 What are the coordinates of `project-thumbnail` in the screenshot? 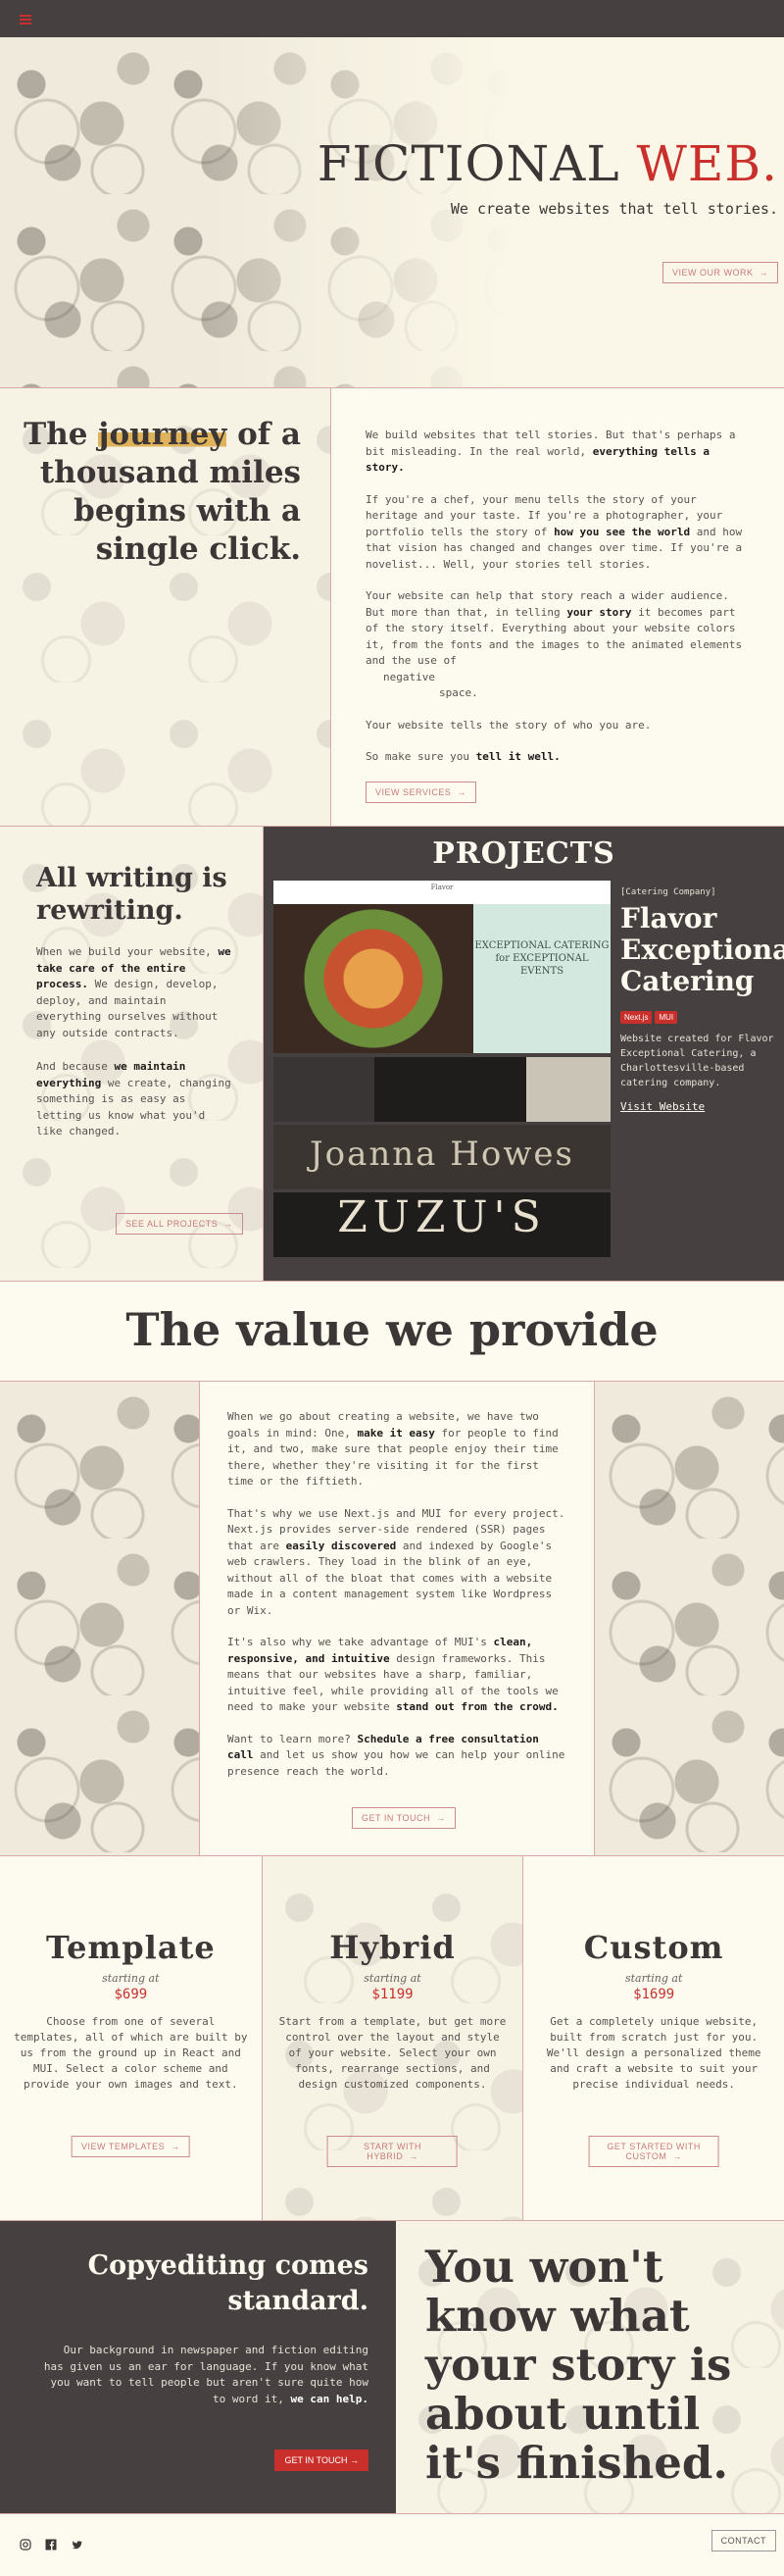 It's located at (442, 1089).